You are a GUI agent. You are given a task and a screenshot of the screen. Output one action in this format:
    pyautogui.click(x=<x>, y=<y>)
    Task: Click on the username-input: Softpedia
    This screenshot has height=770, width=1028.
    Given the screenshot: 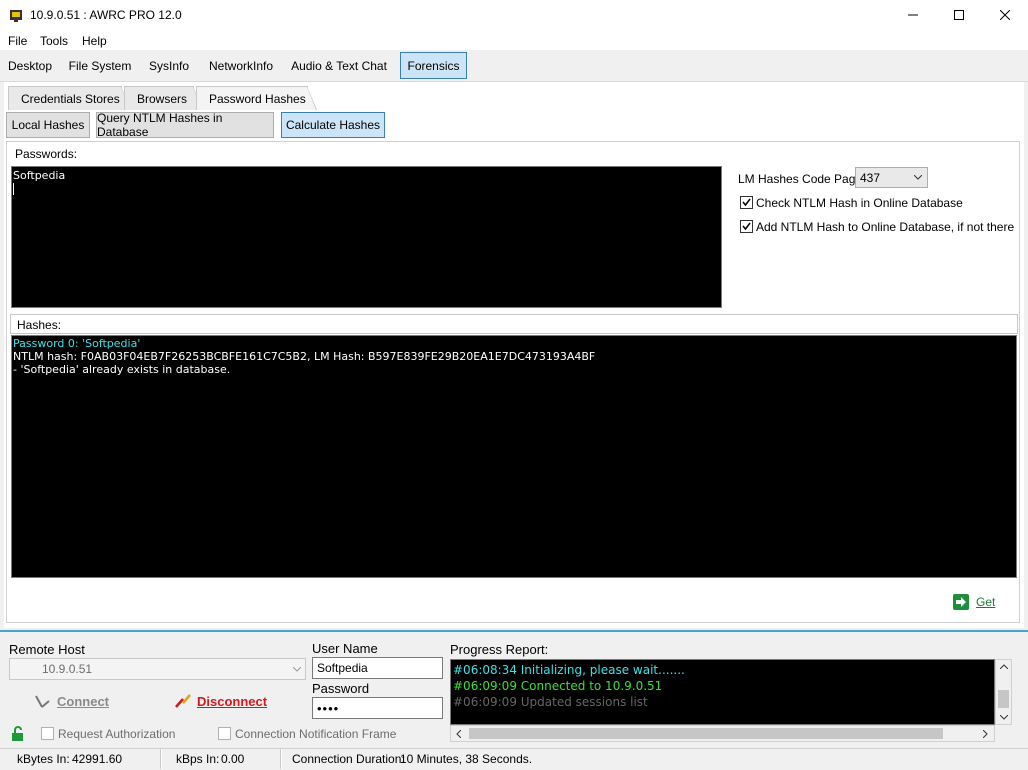 What is the action you would take?
    pyautogui.click(x=377, y=668)
    